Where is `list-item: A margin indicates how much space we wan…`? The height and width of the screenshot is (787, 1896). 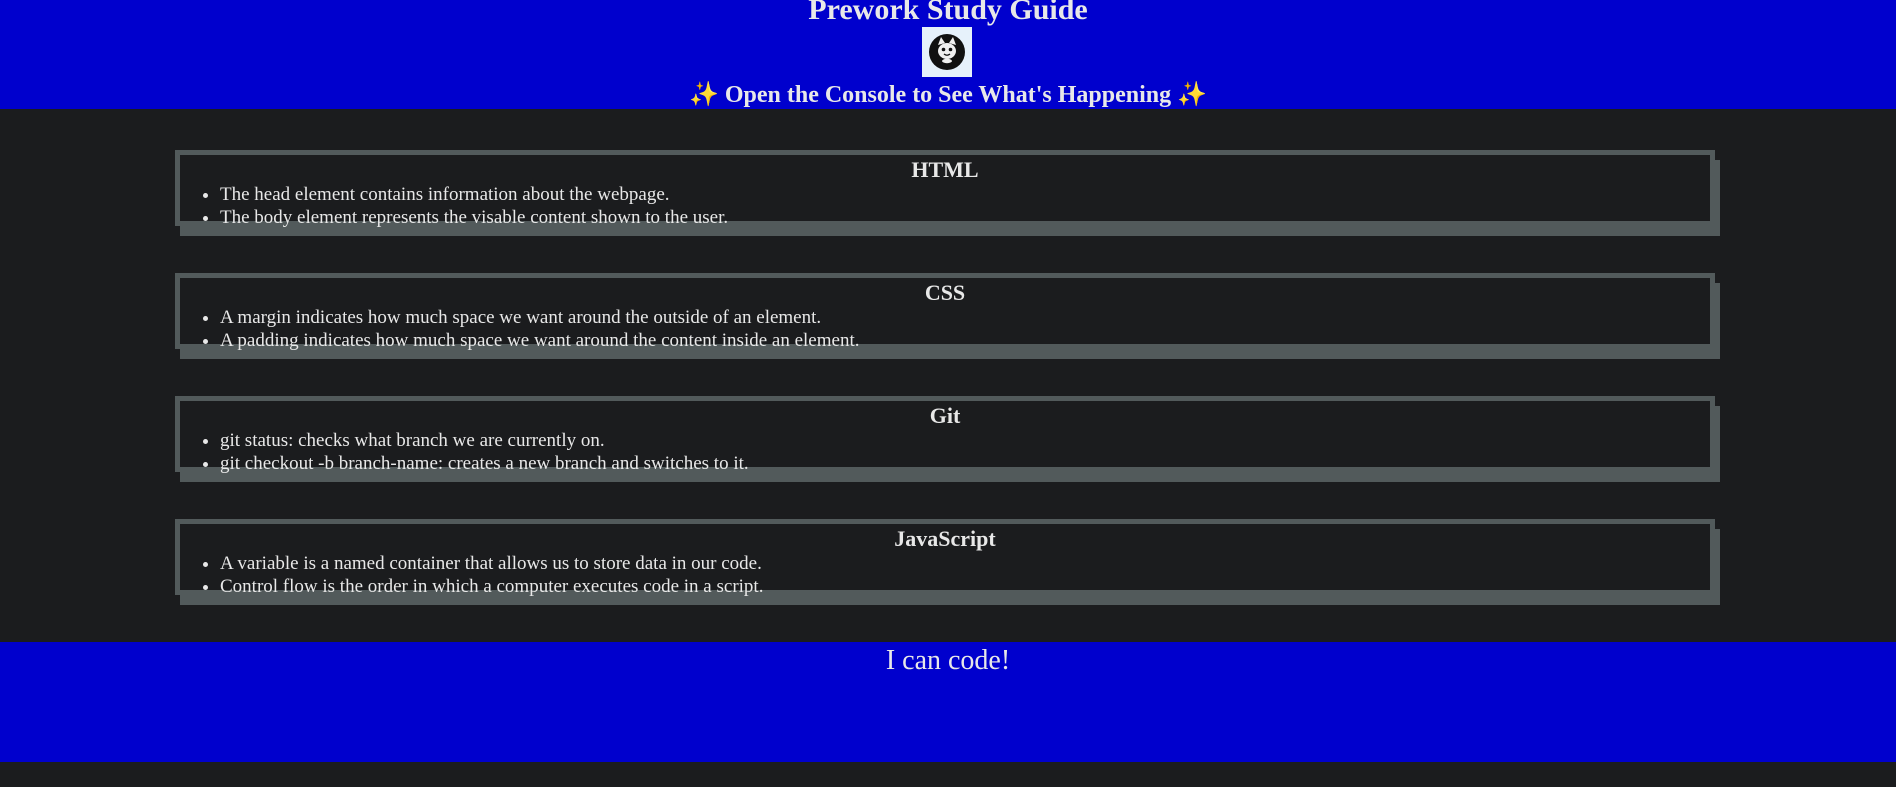
list-item: A margin indicates how much space we wan… is located at coordinates (965, 317).